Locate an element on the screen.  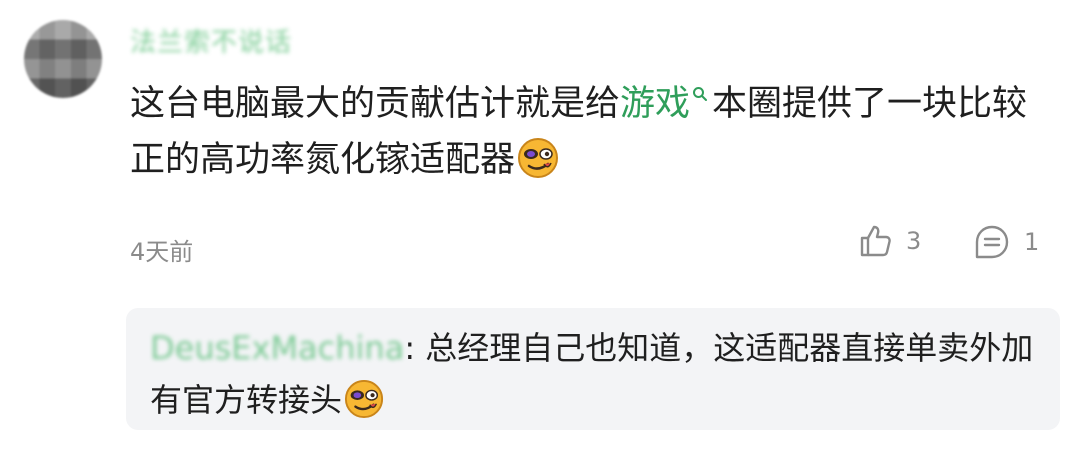
like-button: 3 is located at coordinates (889, 241).